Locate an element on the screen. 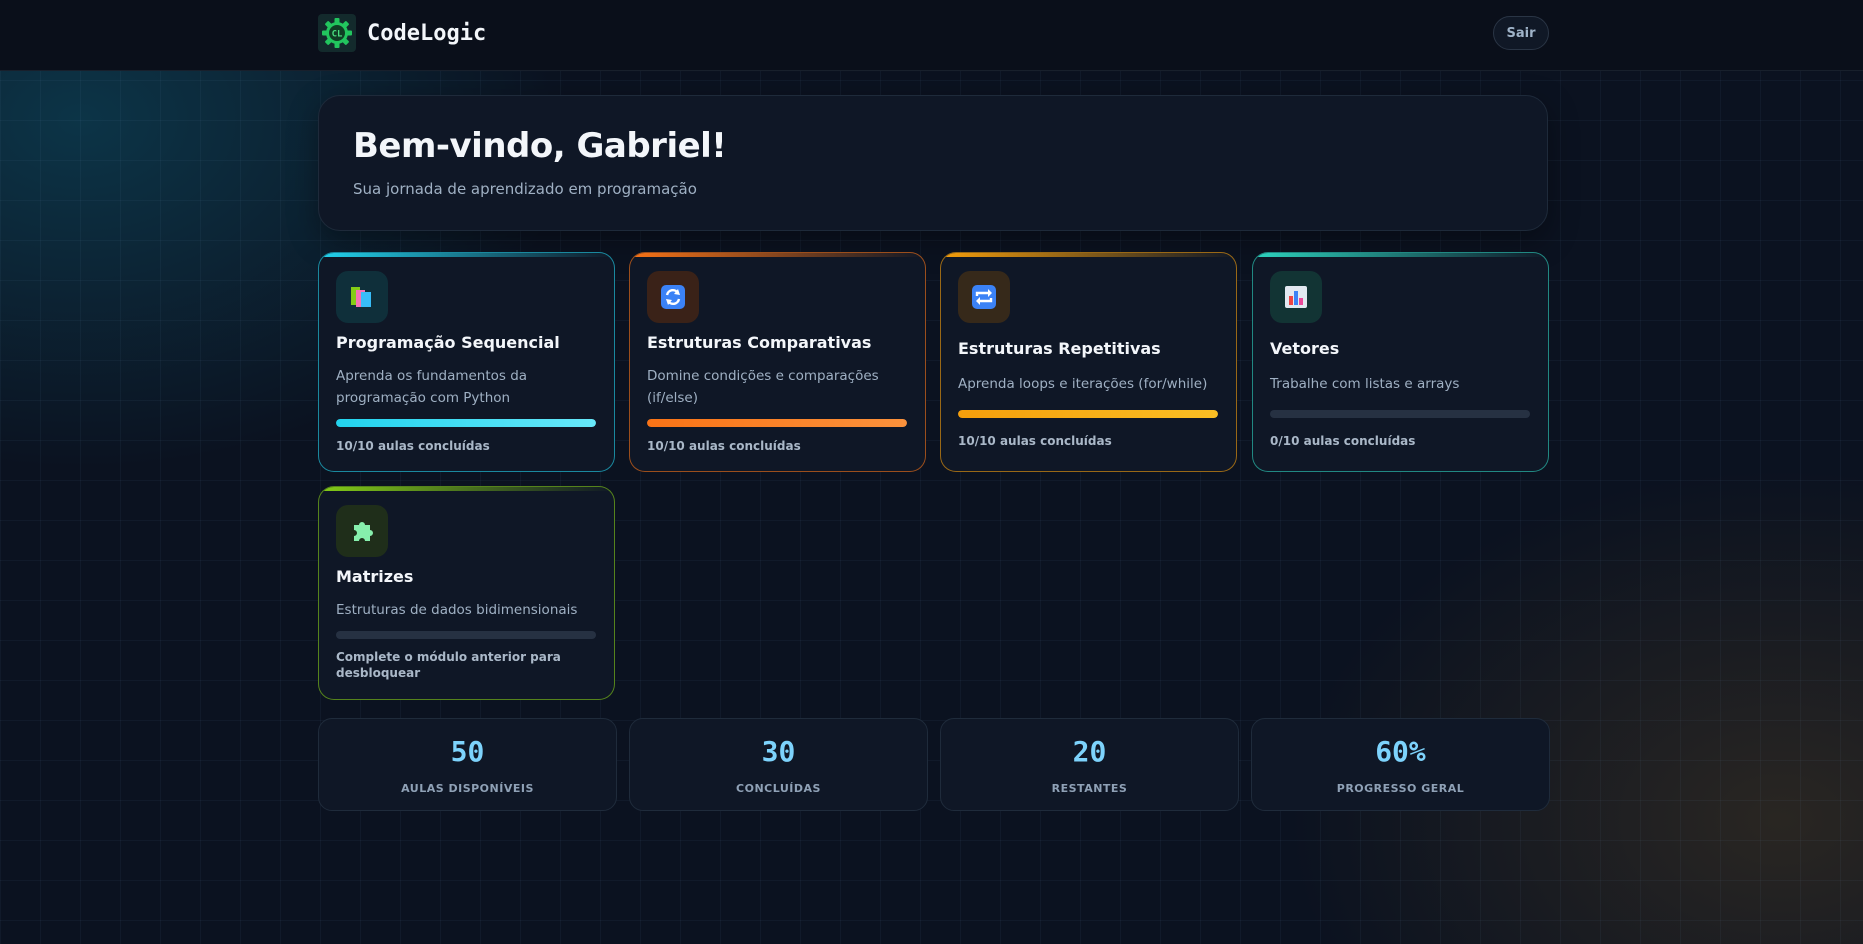  stat-restantes: 20 RESTANTES is located at coordinates (1089, 764).